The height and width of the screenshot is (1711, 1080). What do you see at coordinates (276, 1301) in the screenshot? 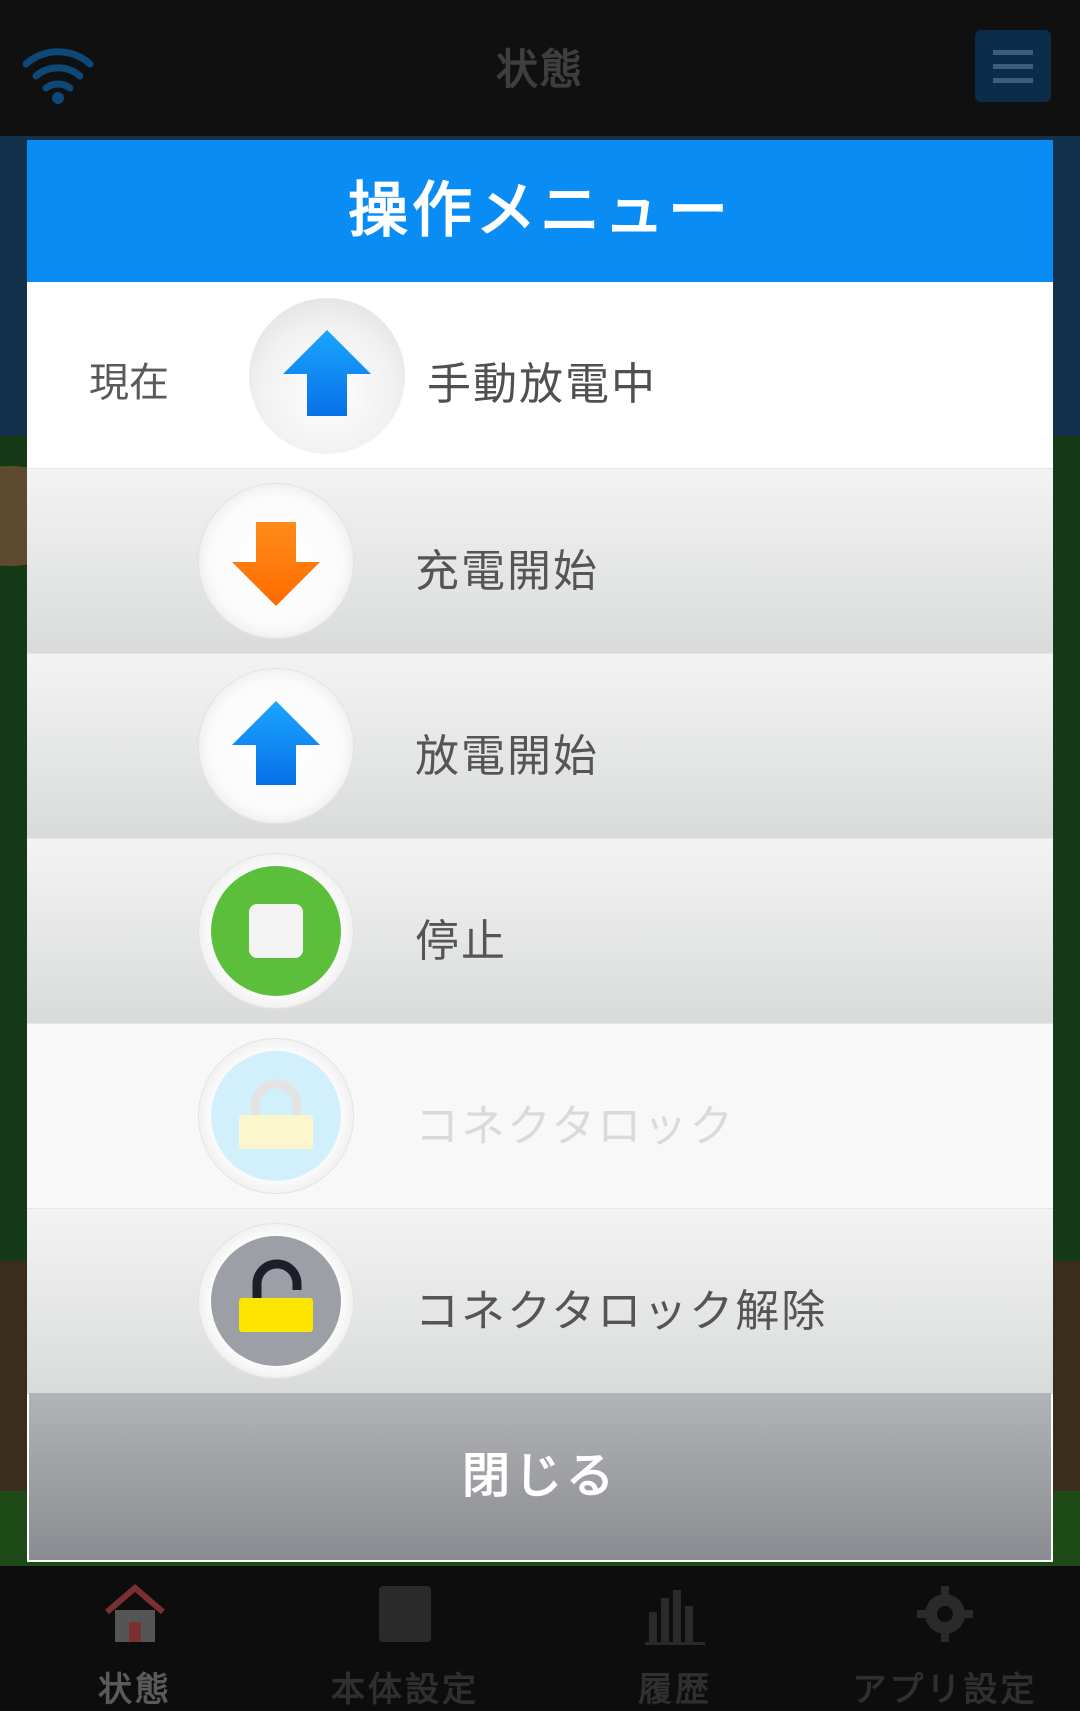
I see `unlock-icon` at bounding box center [276, 1301].